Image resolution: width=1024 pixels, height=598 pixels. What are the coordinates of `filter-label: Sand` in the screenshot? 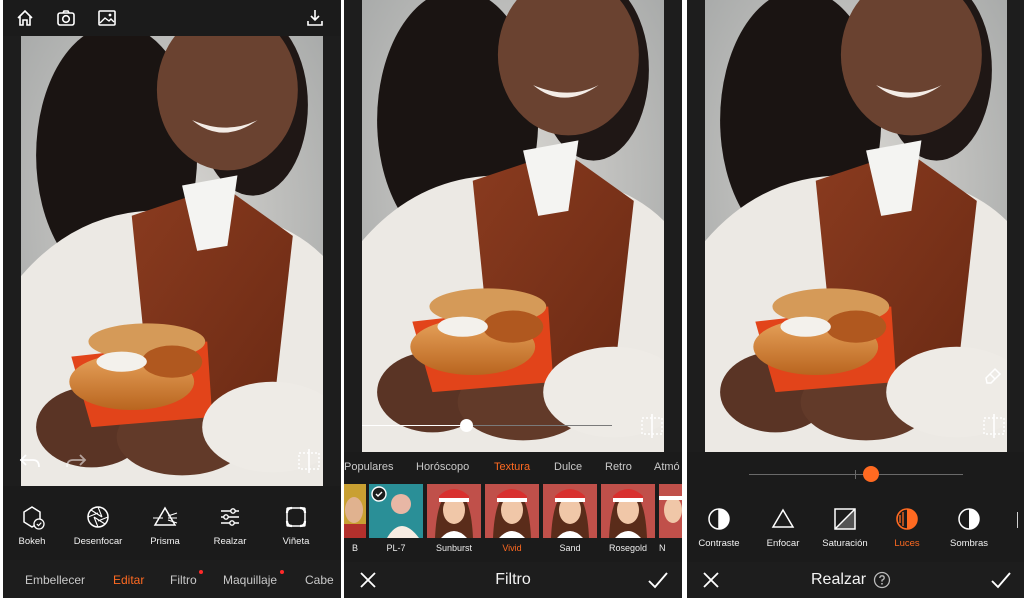 It's located at (570, 548).